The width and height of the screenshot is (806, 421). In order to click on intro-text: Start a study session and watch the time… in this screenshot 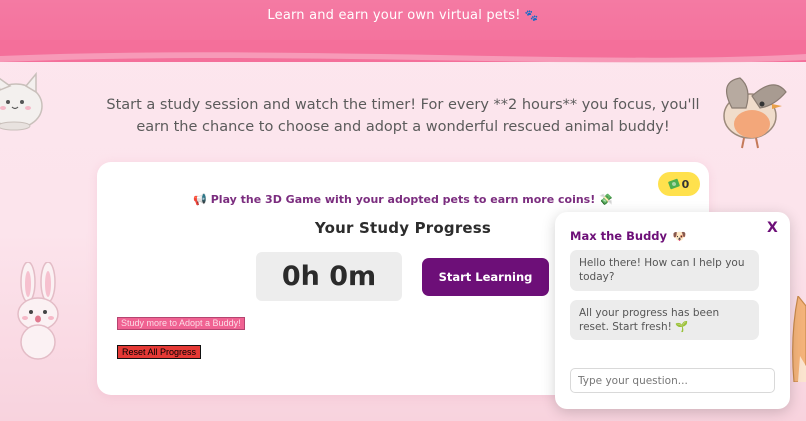, I will do `click(403, 116)`.